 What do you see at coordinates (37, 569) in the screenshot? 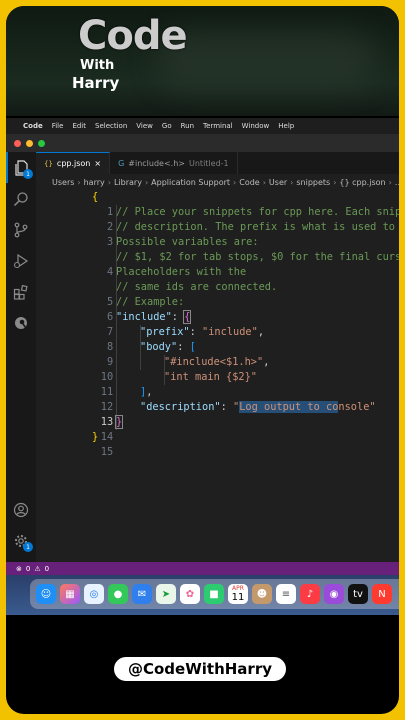
I see `warning-icon: ⚠` at bounding box center [37, 569].